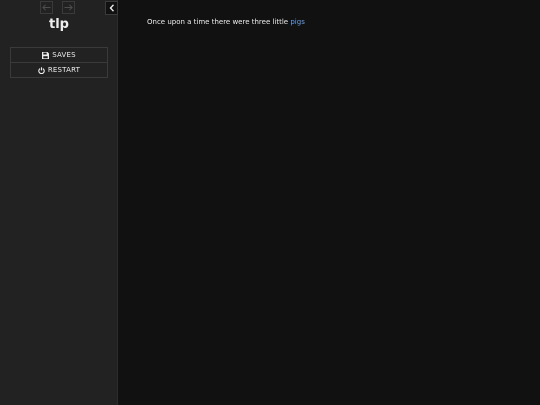 This screenshot has height=405, width=540. I want to click on history-forward-button, so click(68, 7).